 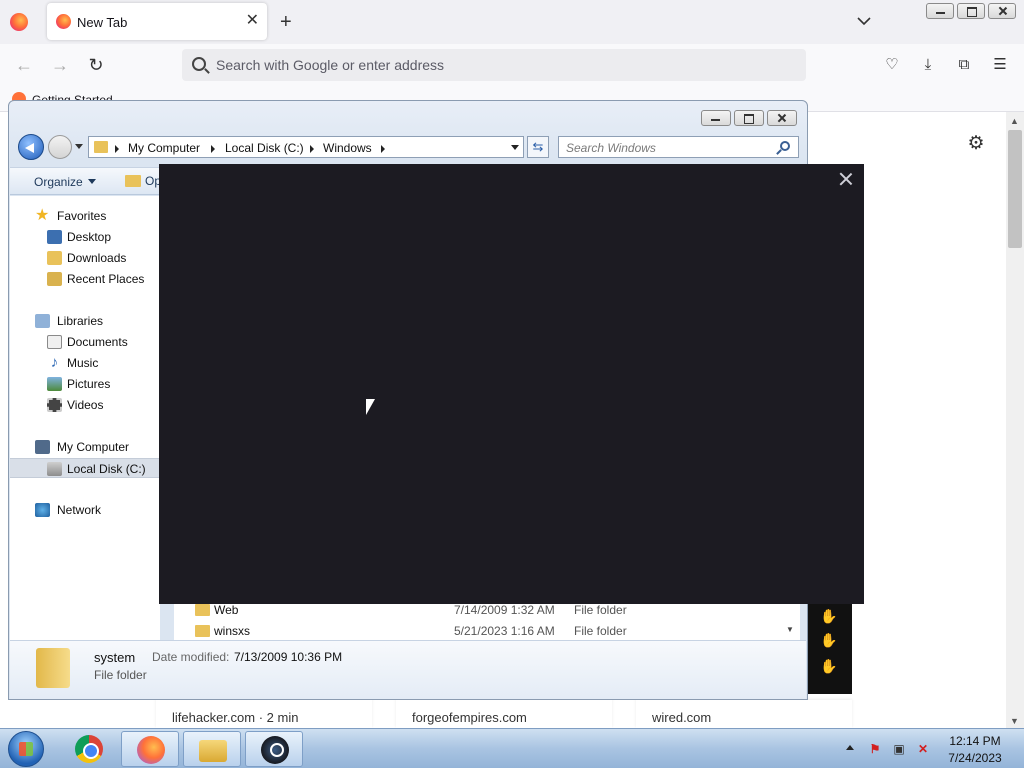 I want to click on tab-close-icon: ✕, so click(x=252, y=21).